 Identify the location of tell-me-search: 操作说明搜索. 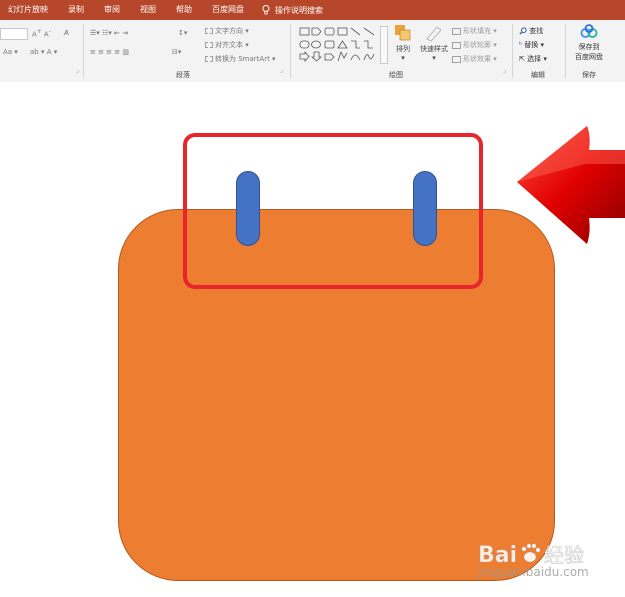
(288, 10).